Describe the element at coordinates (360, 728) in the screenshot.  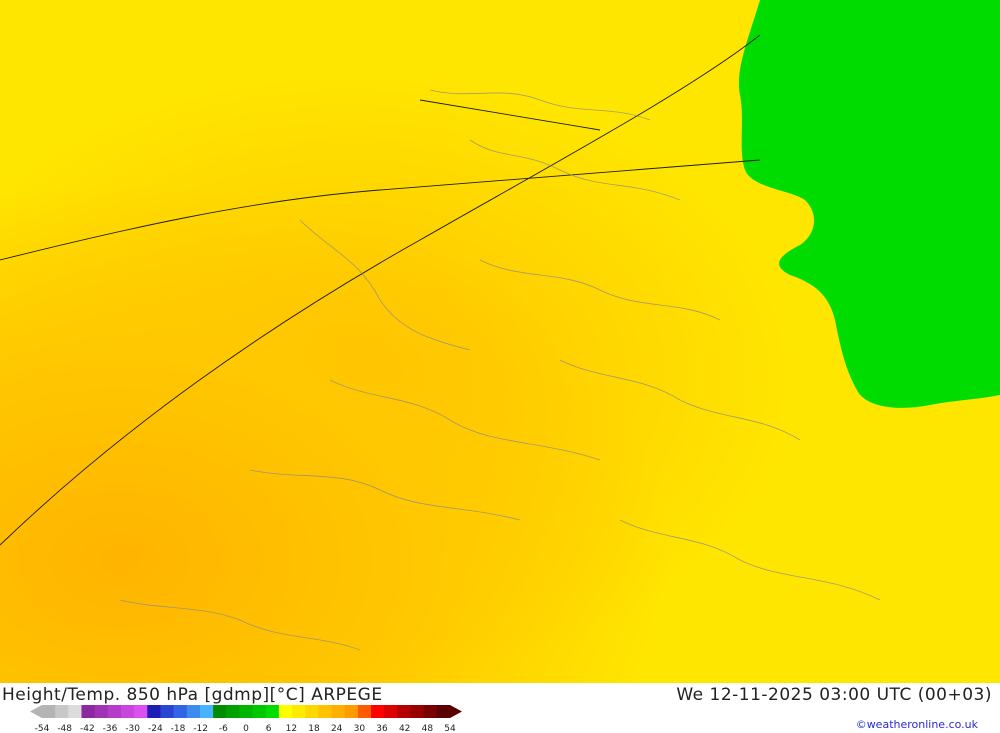
I see `scale-tick-label: 30` at that location.